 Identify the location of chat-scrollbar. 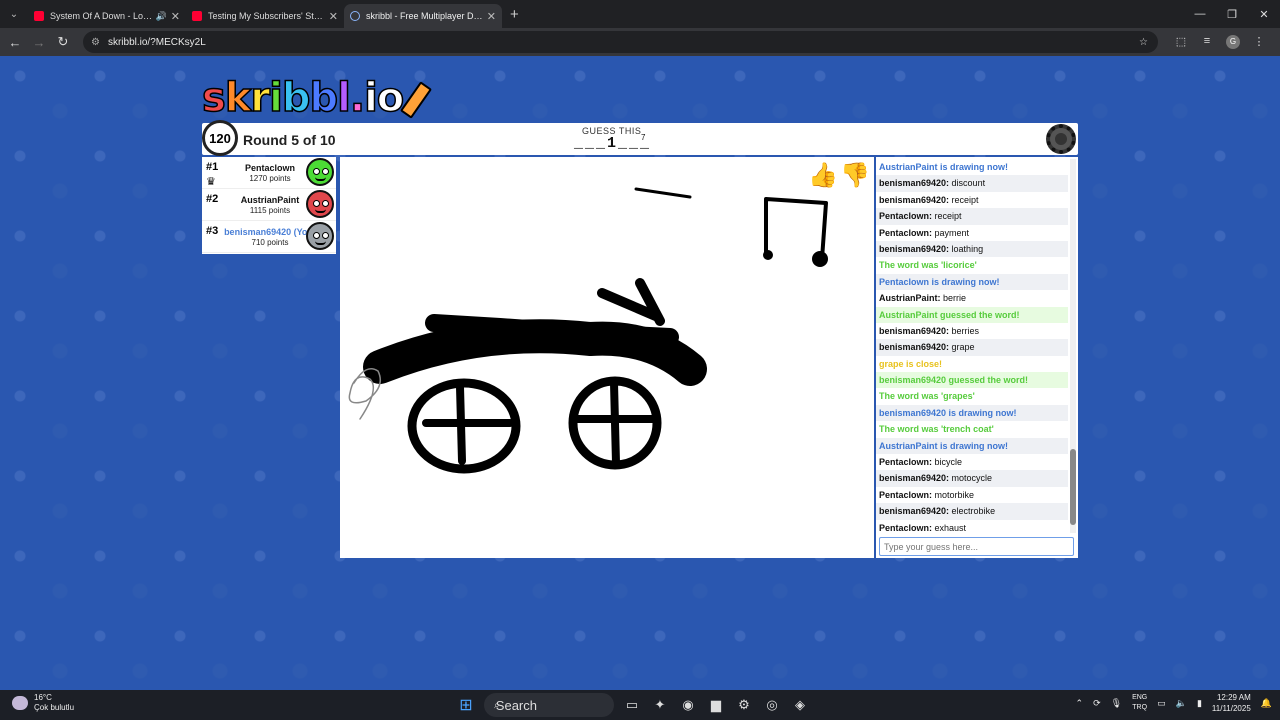
(1073, 346).